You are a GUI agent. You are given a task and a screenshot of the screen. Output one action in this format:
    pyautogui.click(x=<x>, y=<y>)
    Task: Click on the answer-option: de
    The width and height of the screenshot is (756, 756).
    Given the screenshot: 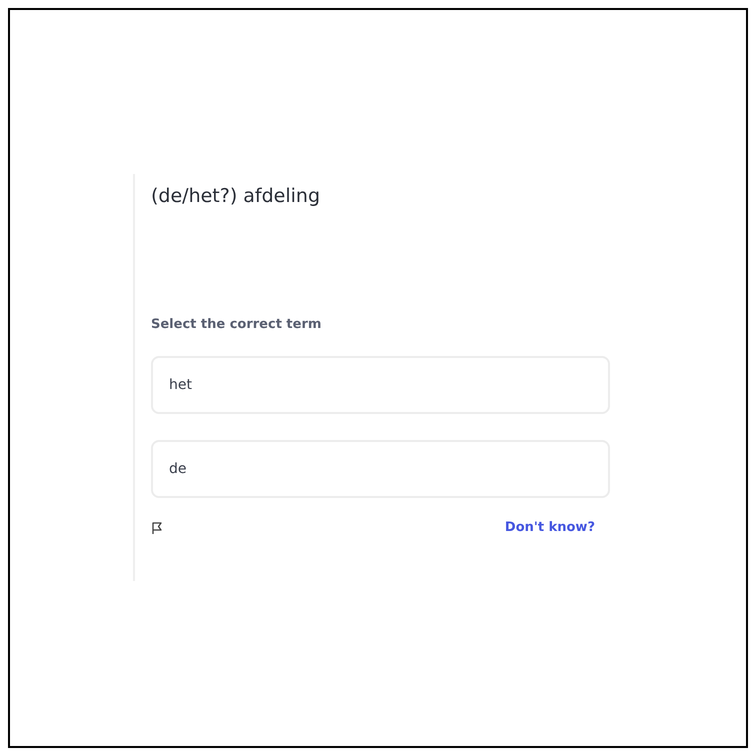 What is the action you would take?
    pyautogui.click(x=380, y=469)
    